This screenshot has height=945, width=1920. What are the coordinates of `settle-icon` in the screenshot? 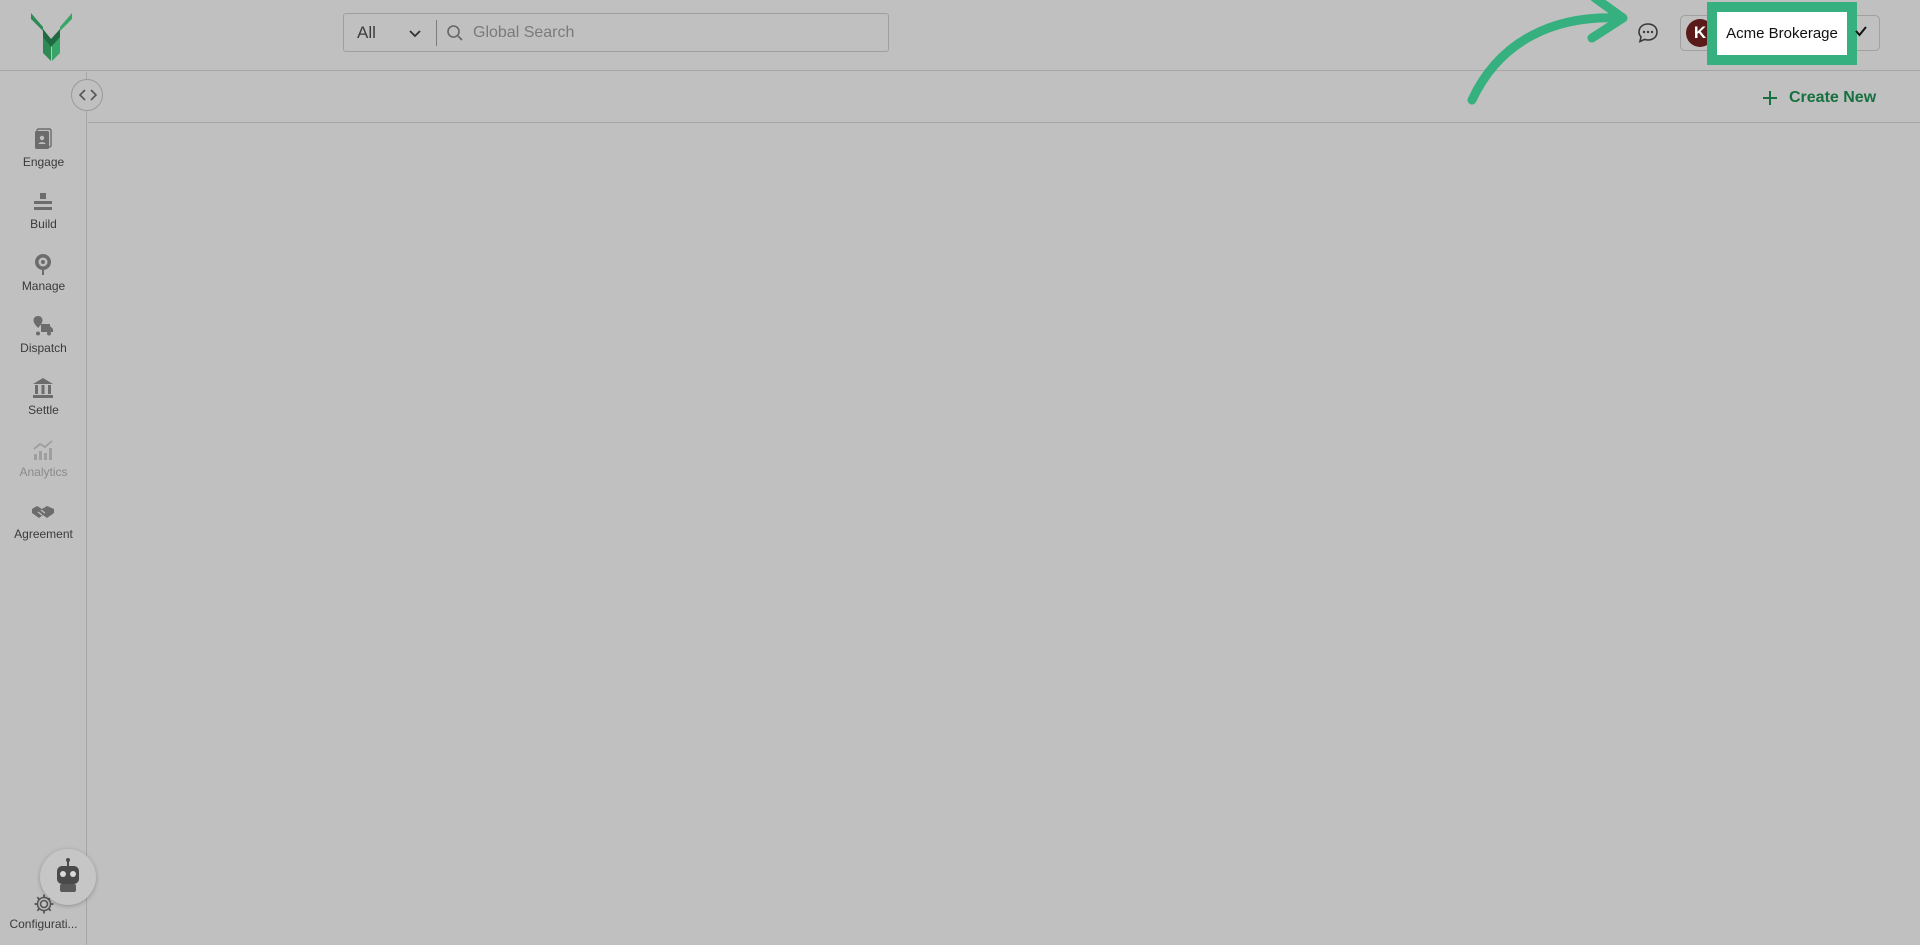 It's located at (43, 388).